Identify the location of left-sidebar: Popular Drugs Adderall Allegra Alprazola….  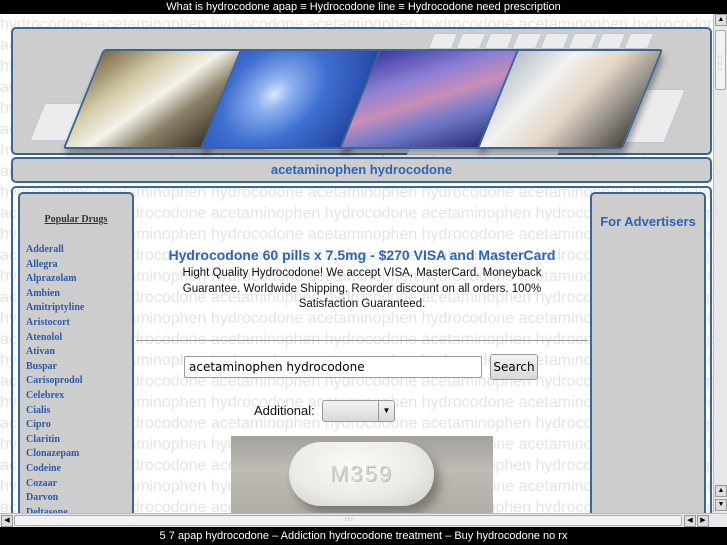
(76, 352).